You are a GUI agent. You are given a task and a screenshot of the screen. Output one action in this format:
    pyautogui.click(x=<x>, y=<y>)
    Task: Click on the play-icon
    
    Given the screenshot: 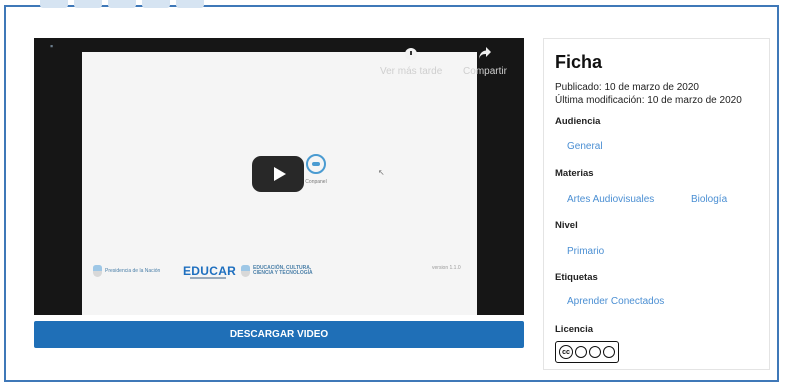 What is the action you would take?
    pyautogui.click(x=279, y=174)
    